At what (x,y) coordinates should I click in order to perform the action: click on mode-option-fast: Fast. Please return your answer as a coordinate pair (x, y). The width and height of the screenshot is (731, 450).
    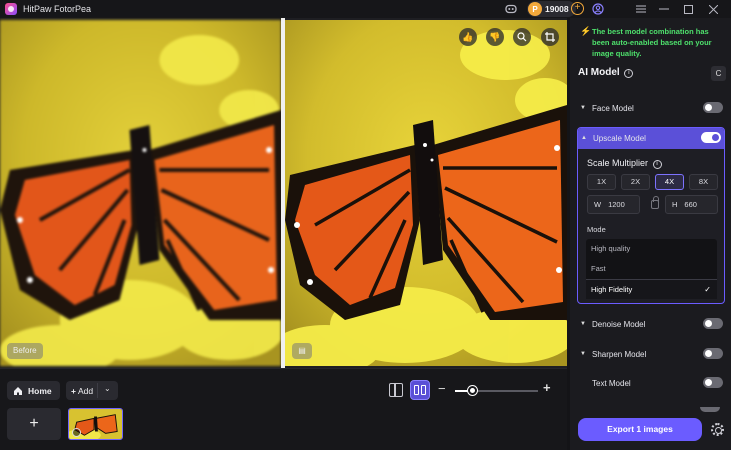
    Looking at the image, I should click on (651, 269).